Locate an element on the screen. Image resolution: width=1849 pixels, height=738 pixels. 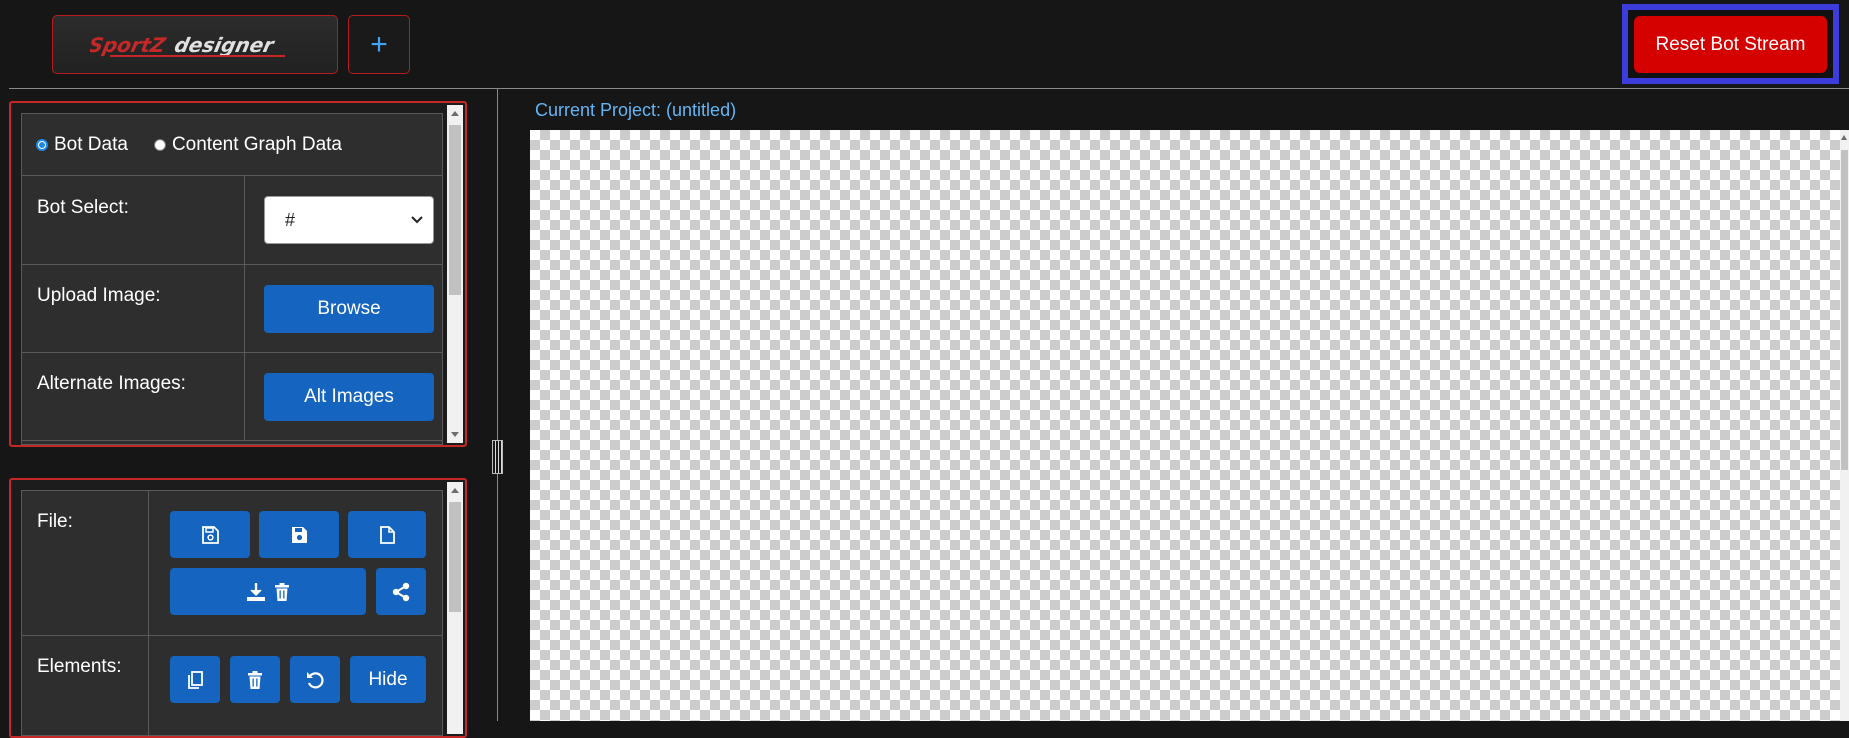
content-graph-data-label: Content Graph Data is located at coordinates (257, 145).